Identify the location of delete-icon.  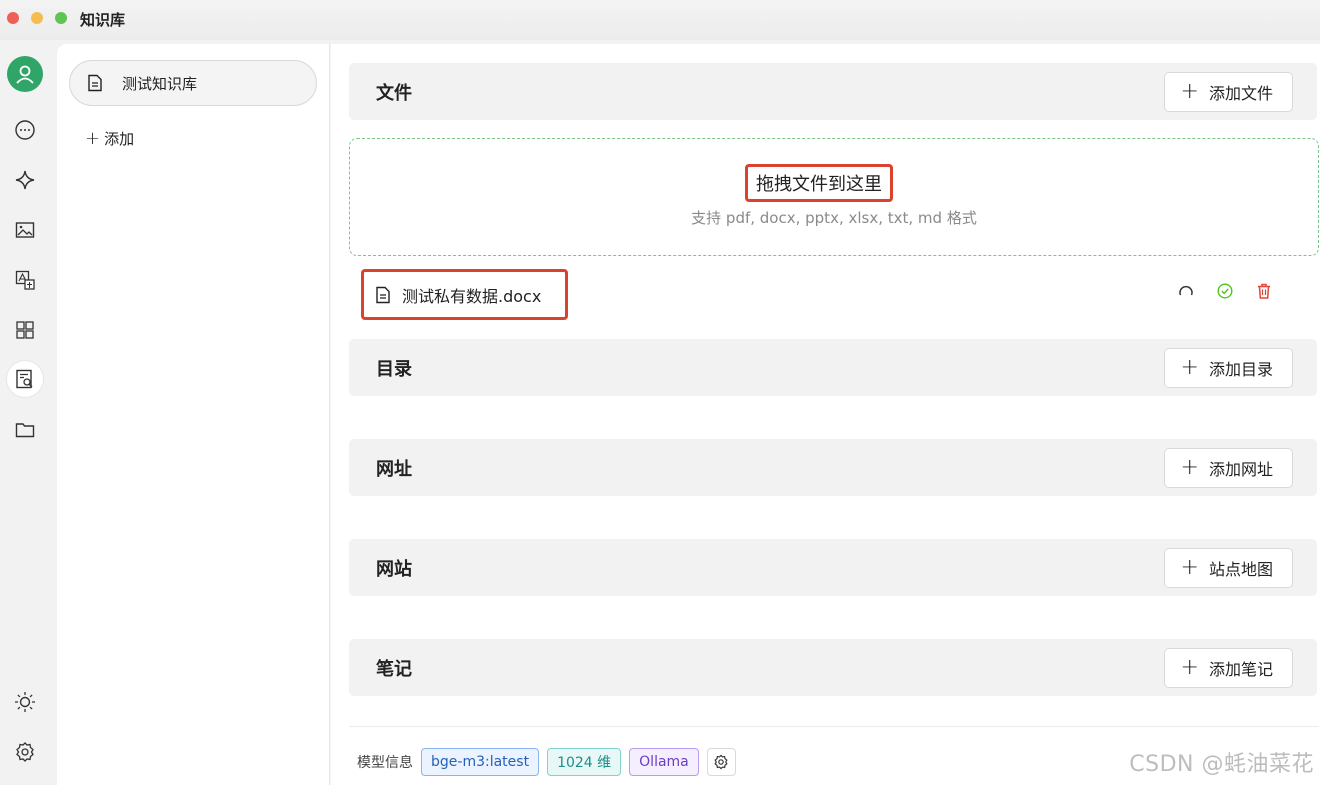
(1264, 291).